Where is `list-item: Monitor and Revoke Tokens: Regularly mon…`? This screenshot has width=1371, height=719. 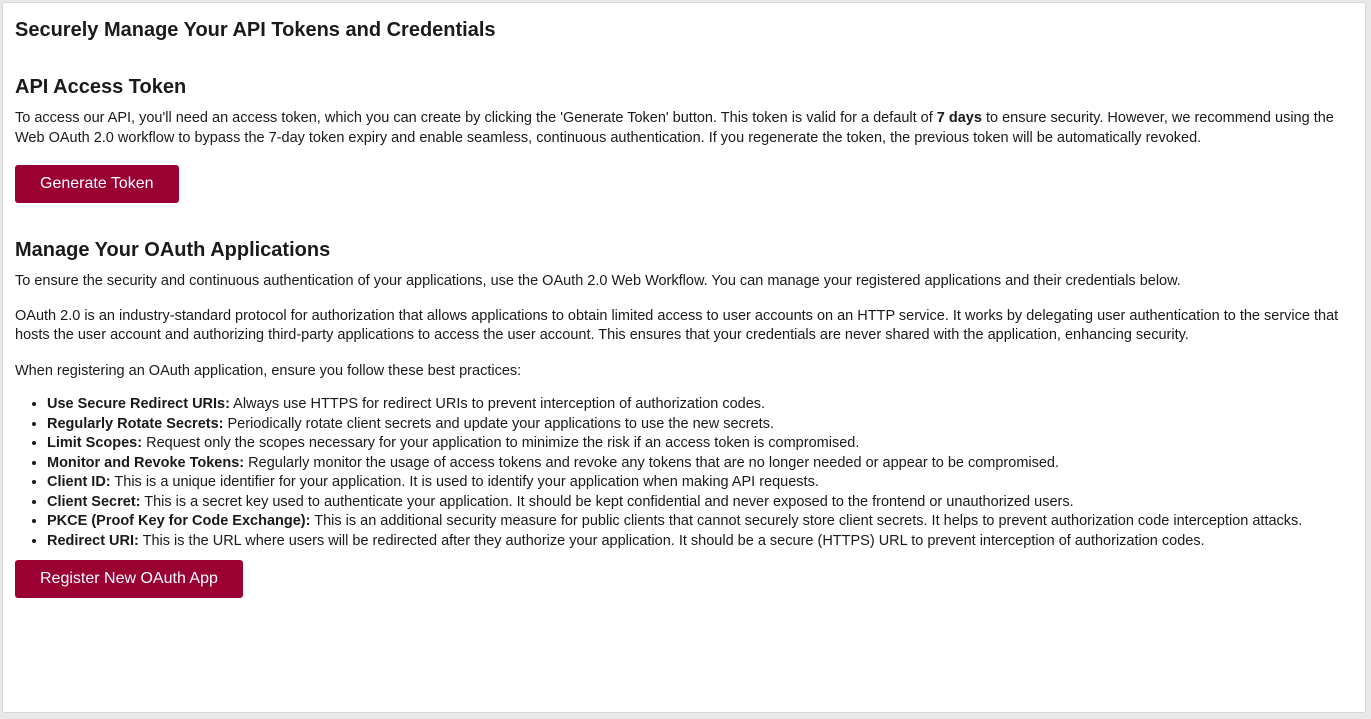
list-item: Monitor and Revoke Tokens: Regularly mon… is located at coordinates (700, 464).